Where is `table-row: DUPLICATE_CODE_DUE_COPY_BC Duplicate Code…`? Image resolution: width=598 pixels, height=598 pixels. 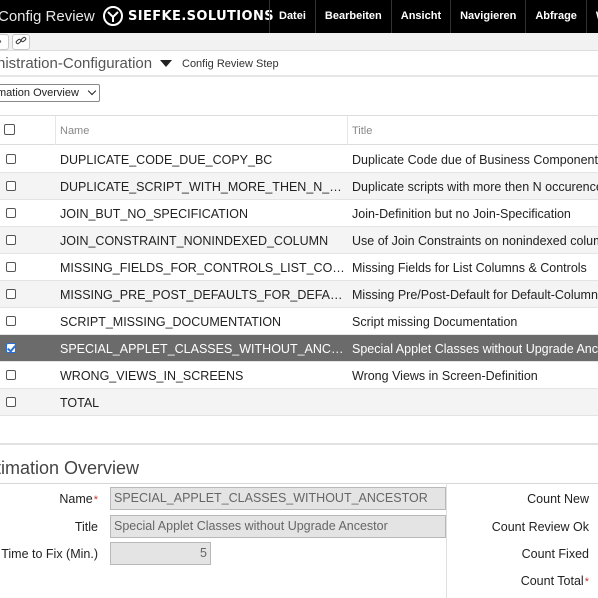
table-row: DUPLICATE_CODE_DUE_COPY_BC Duplicate Code… is located at coordinates (299, 159).